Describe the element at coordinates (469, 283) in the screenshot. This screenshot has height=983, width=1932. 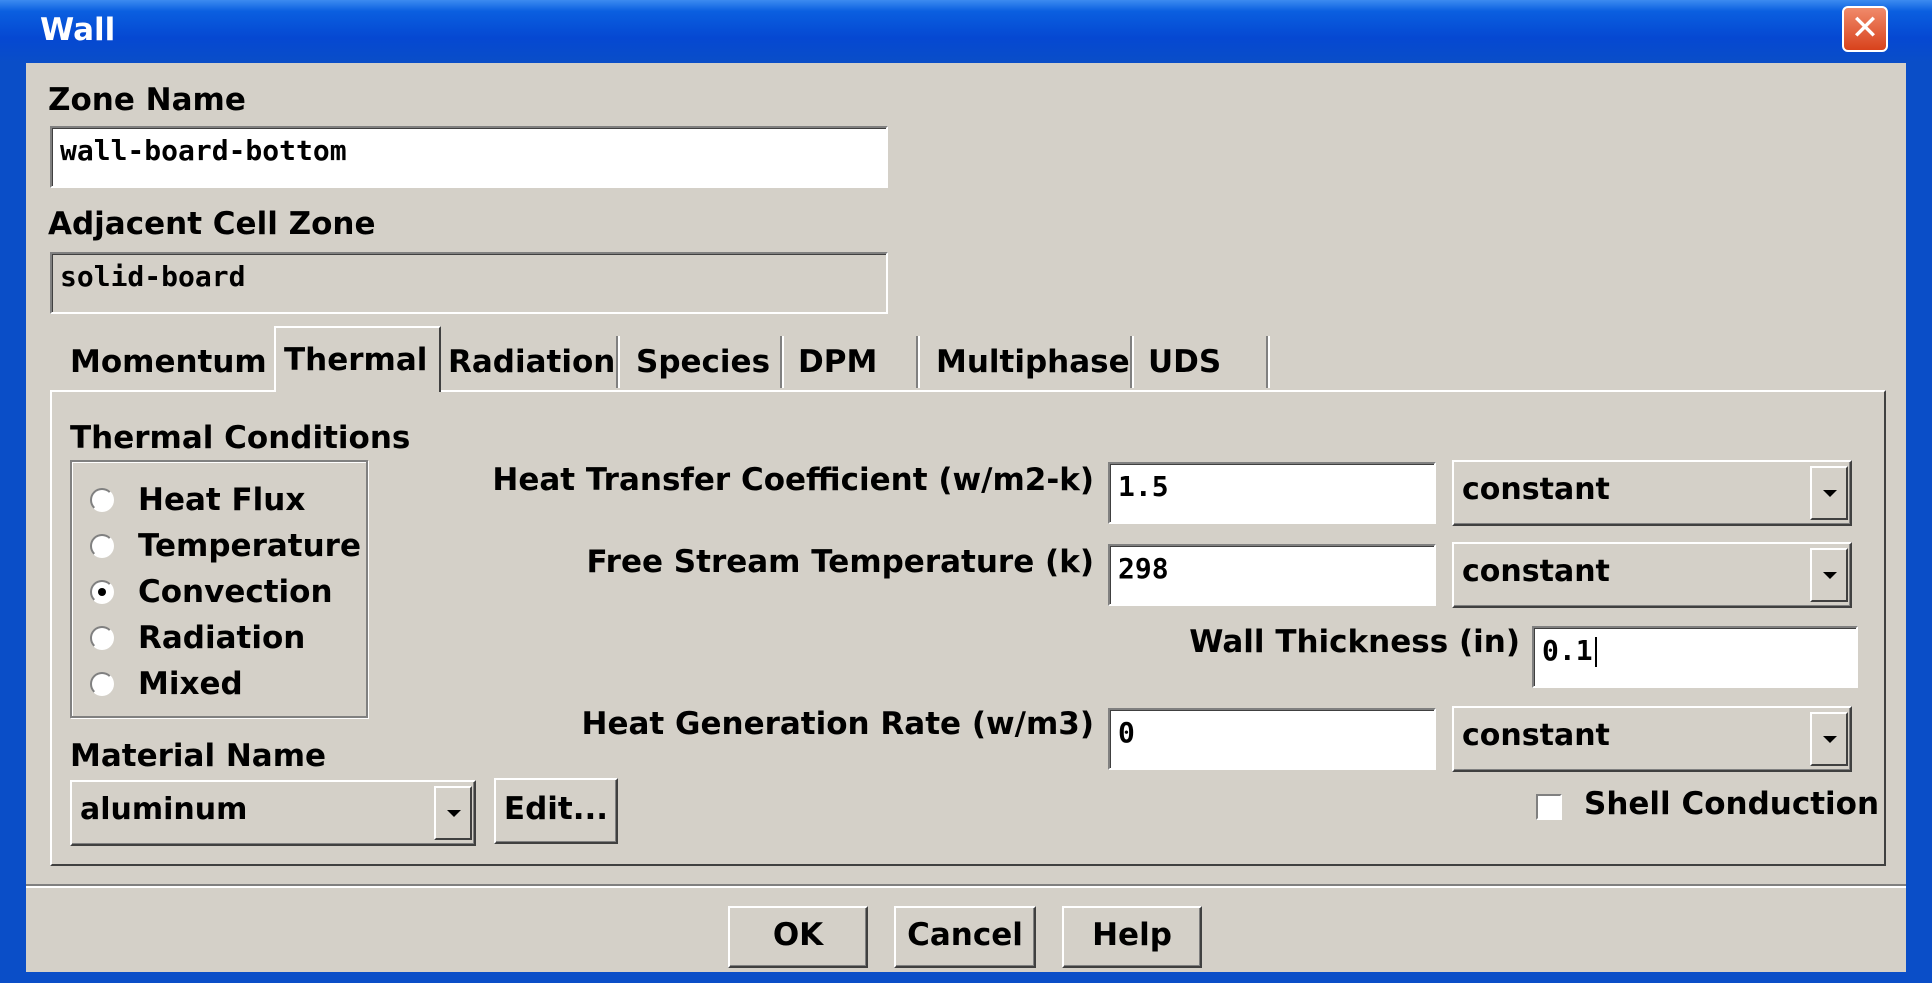
I see `adjacent-cell-zone-field: solid-board` at that location.